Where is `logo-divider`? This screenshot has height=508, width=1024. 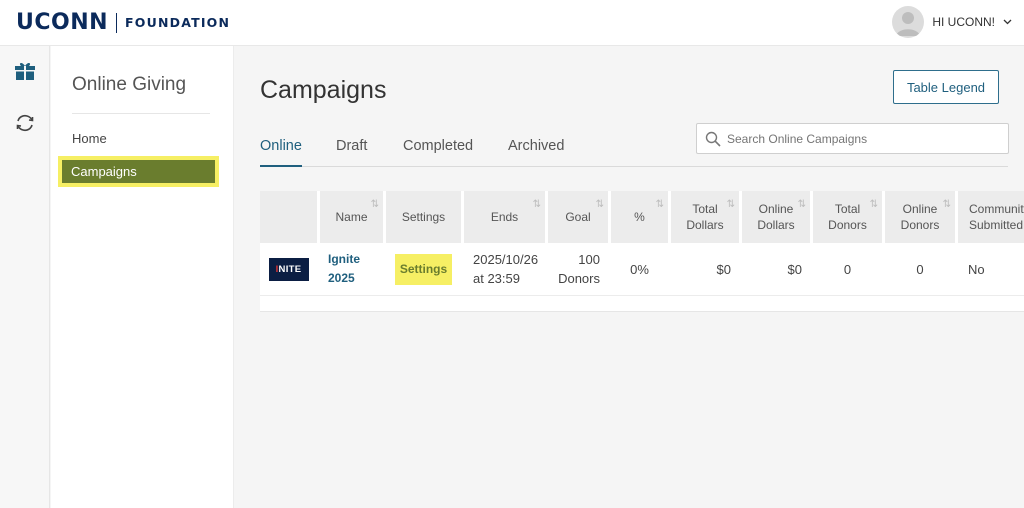 logo-divider is located at coordinates (117, 22).